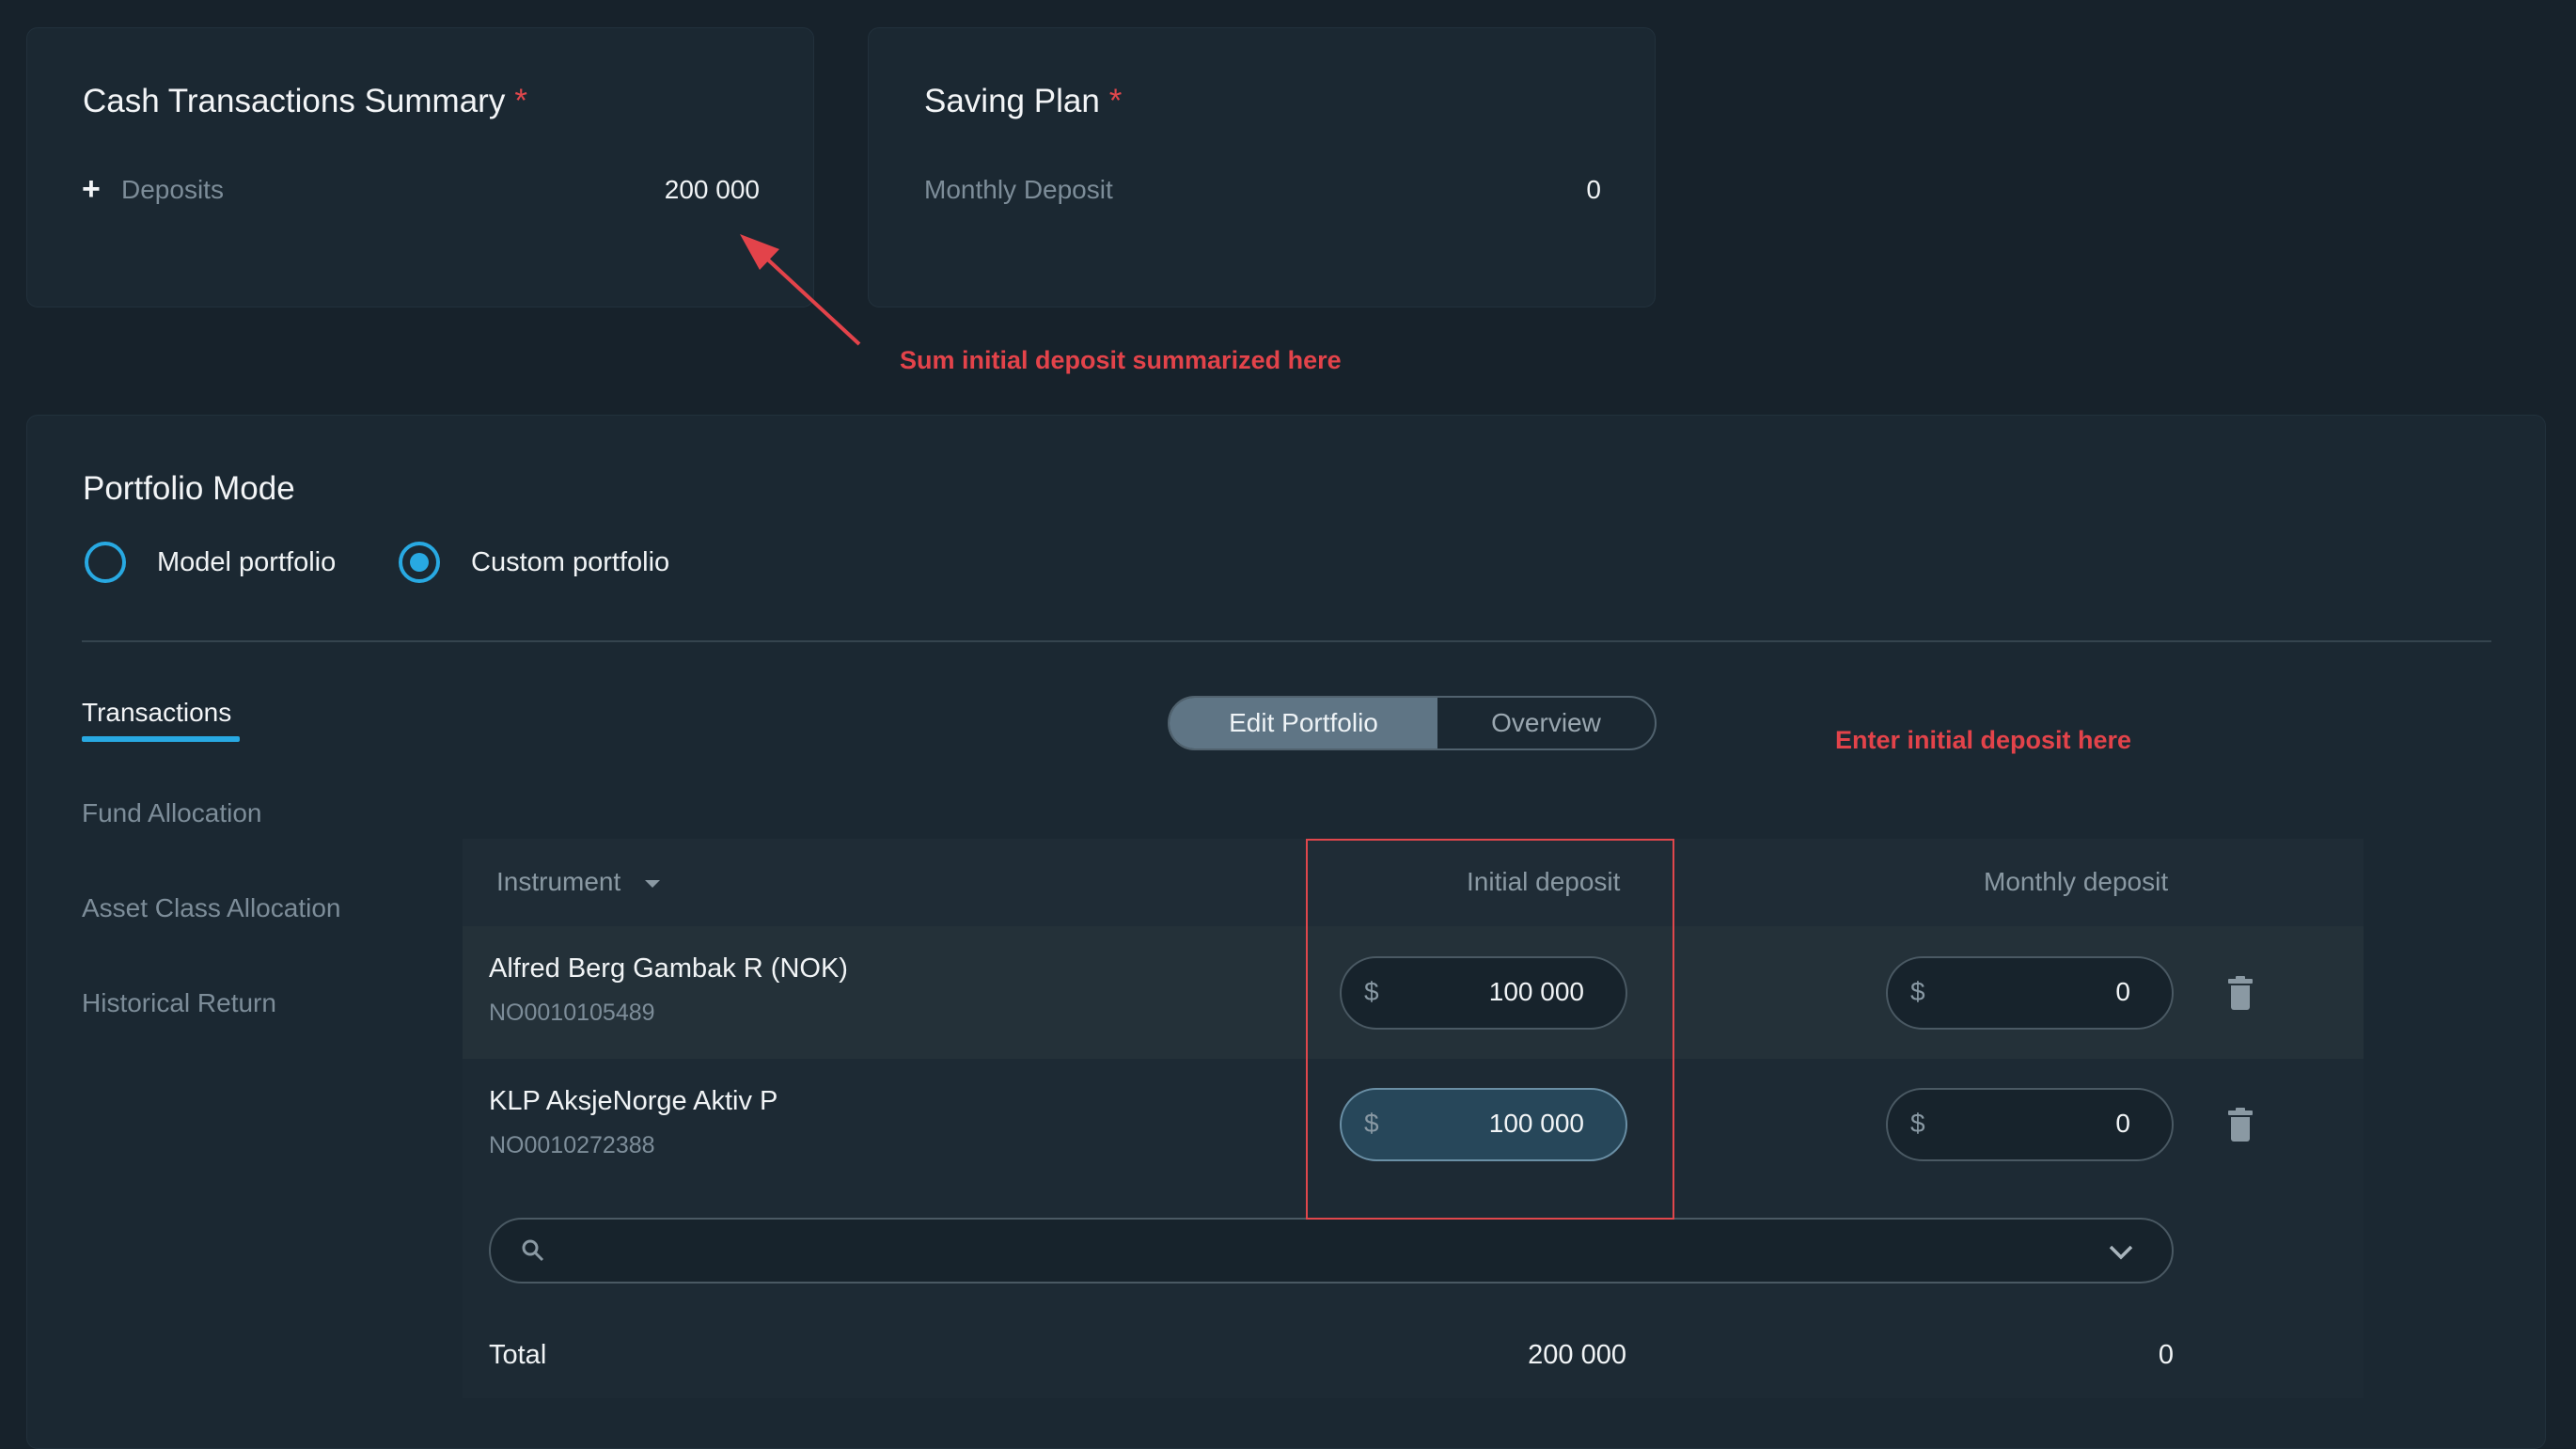  I want to click on saving-plan-title: Saving Plan *, so click(1023, 101).